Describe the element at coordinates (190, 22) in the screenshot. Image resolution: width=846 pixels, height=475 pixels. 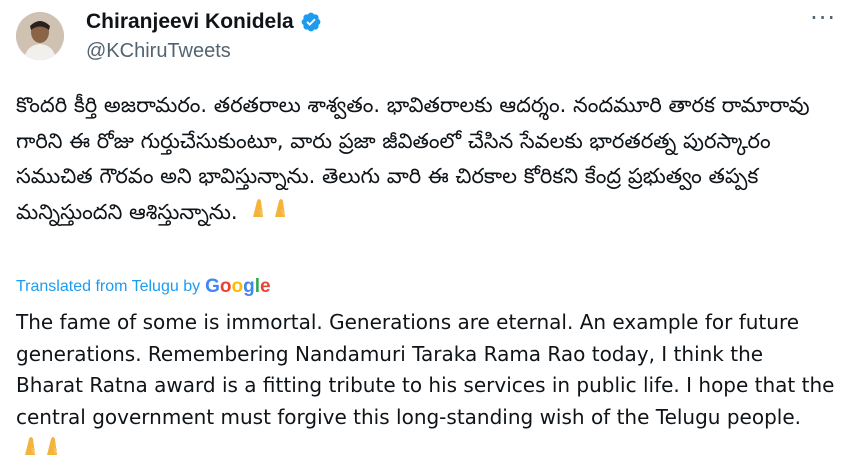
I see `display-name-text: Chiranjeevi Konidela` at that location.